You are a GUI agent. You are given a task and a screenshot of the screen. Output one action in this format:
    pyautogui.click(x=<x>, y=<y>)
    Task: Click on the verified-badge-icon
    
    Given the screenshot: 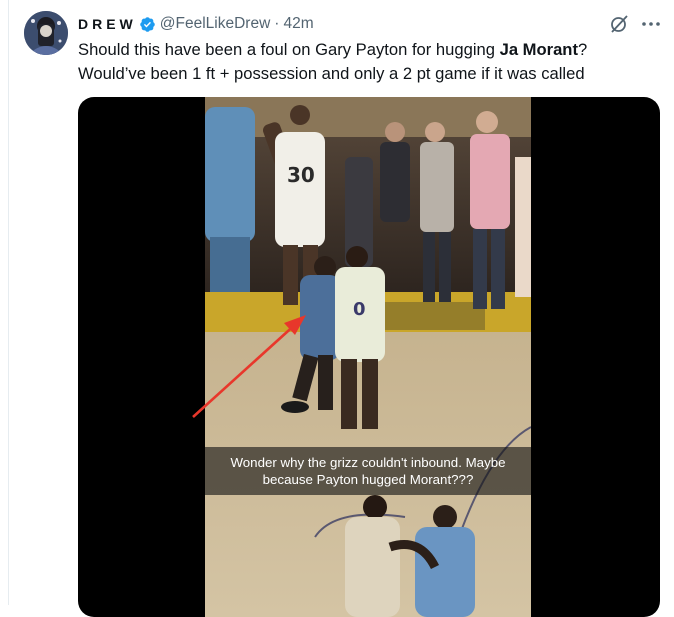 What is the action you would take?
    pyautogui.click(x=147, y=24)
    